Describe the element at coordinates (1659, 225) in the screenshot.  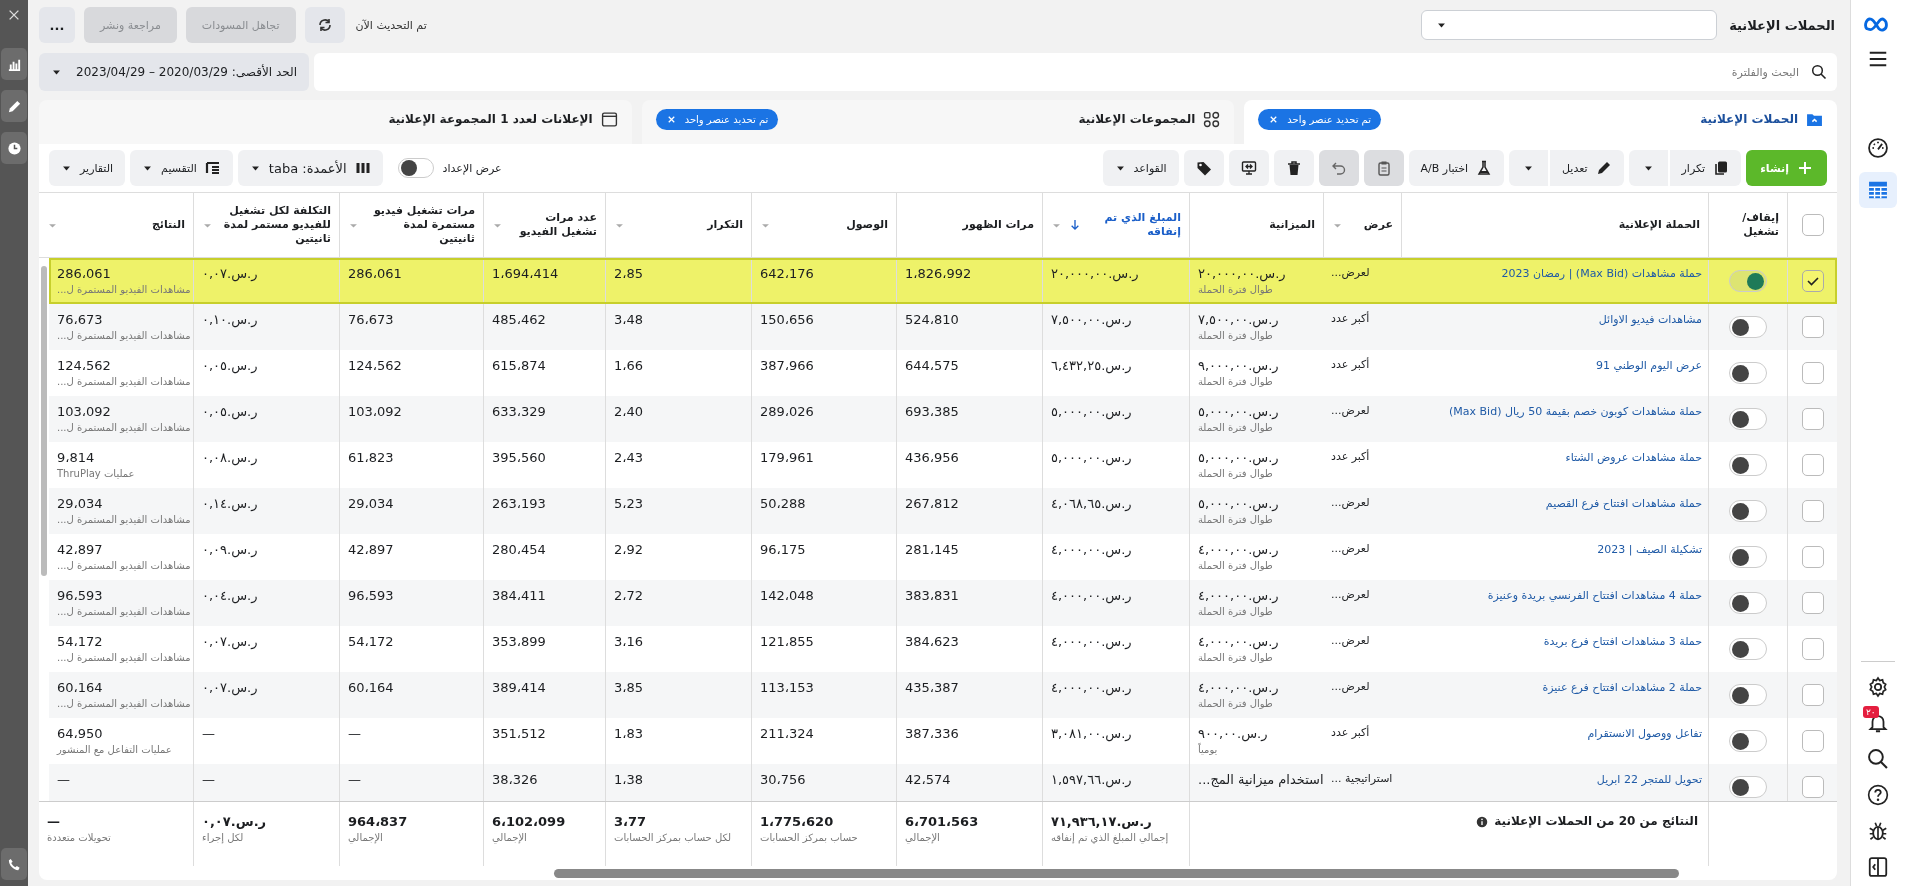
I see `column-header: الحملة الإعلانية` at that location.